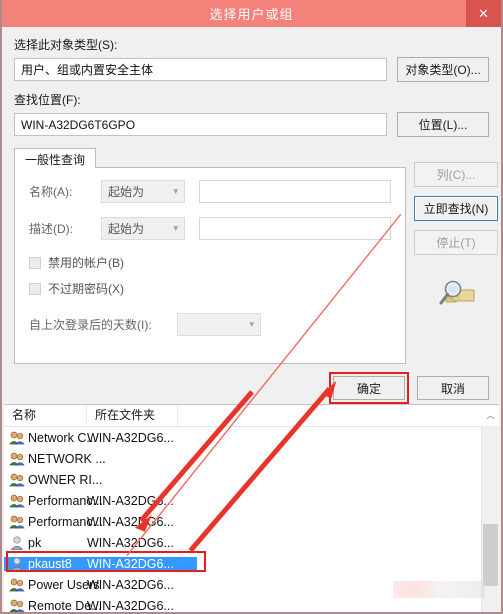 The width and height of the screenshot is (503, 614). Describe the element at coordinates (126, 192) in the screenshot. I see `name-condition-value: 起始为` at that location.